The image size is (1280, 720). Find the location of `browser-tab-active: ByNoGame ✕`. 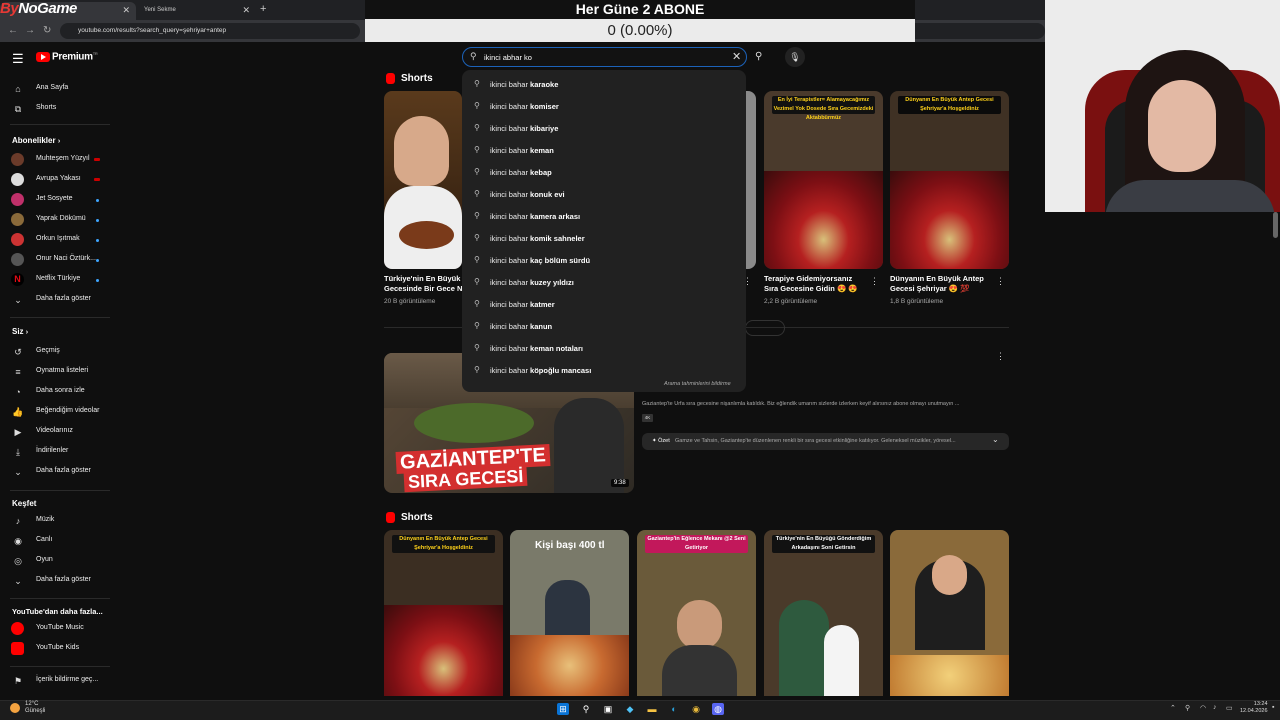

browser-tab-active: ByNoGame ✕ is located at coordinates (68, 10).